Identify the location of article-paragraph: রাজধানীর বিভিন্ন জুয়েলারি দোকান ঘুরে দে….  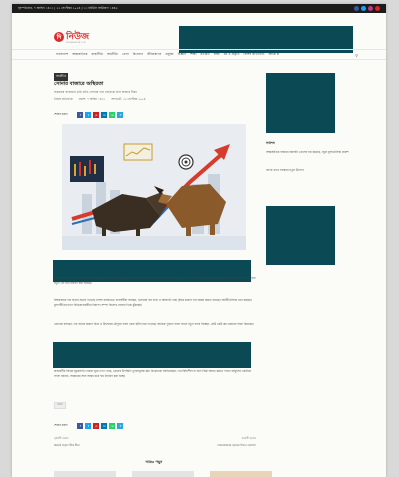
(152, 373).